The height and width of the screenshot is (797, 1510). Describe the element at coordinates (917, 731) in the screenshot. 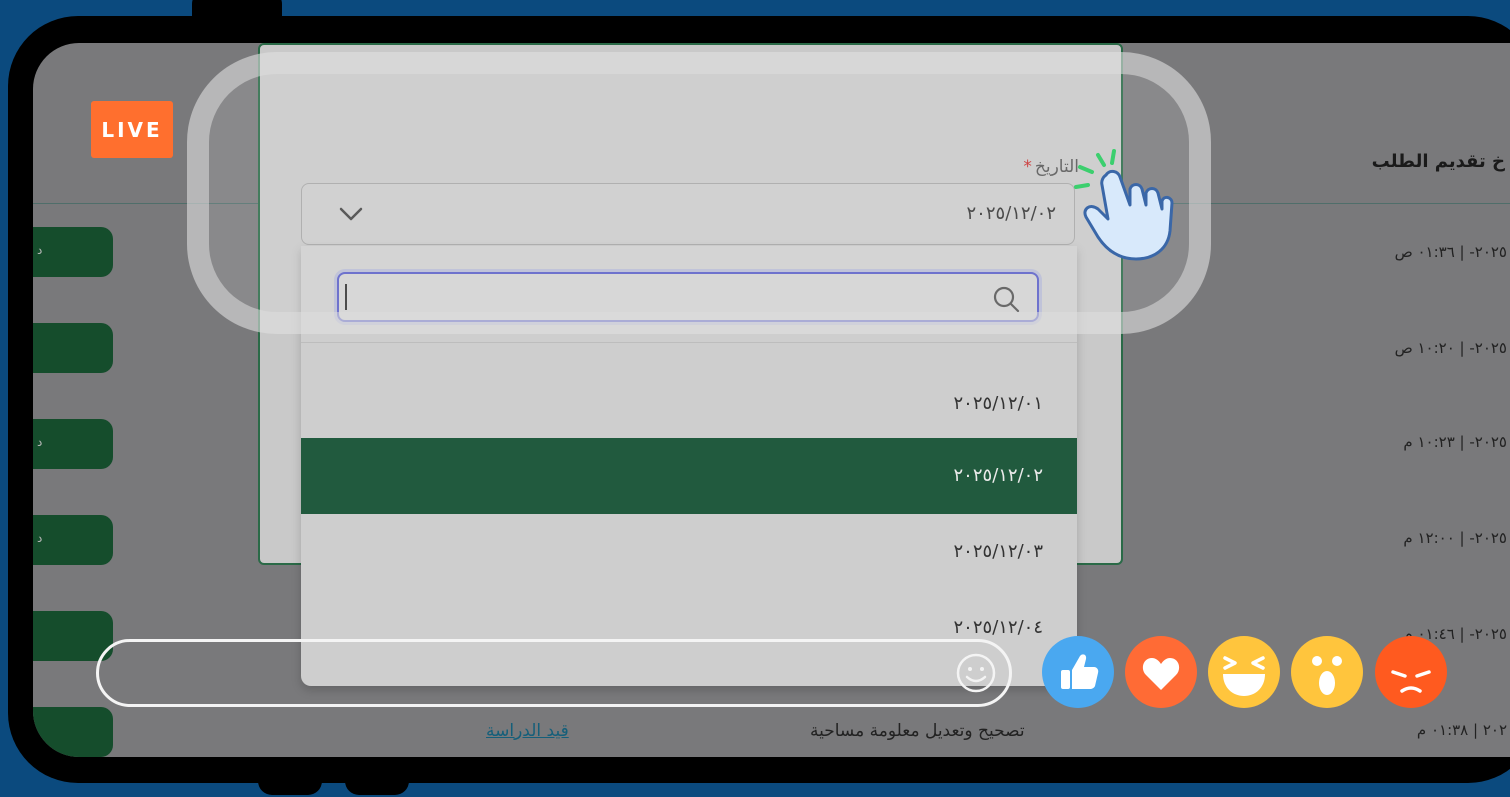

I see `table-cell-service: تصحيح وتعديل معلومة مساحية` at that location.